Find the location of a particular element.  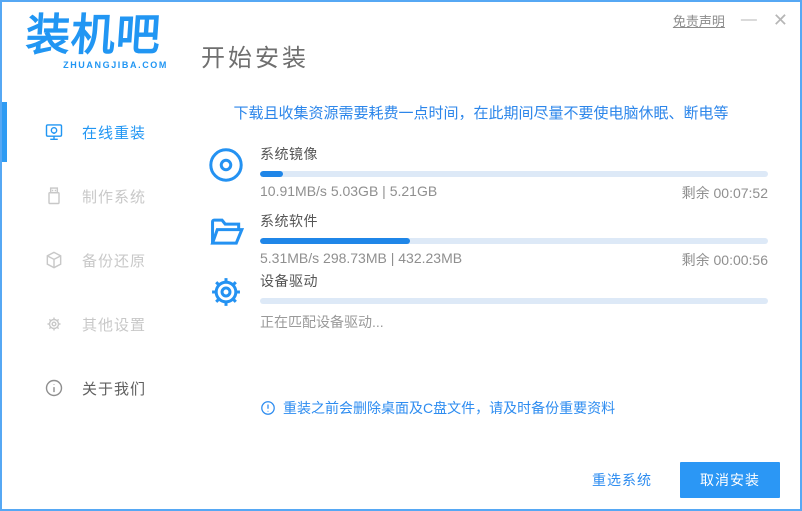

sidebar-item-online-reinstall: 在线重装 is located at coordinates (97, 132).